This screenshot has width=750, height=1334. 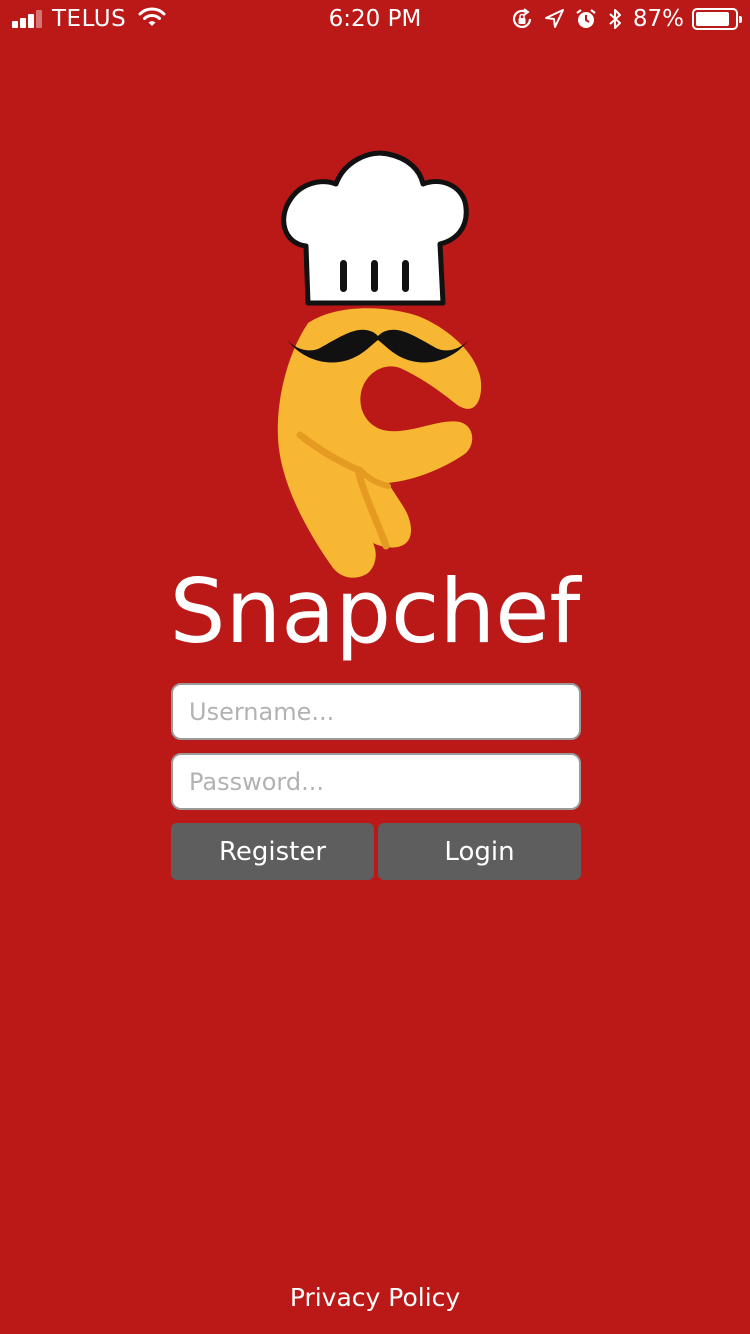 What do you see at coordinates (586, 19) in the screenshot?
I see `alarm-icon` at bounding box center [586, 19].